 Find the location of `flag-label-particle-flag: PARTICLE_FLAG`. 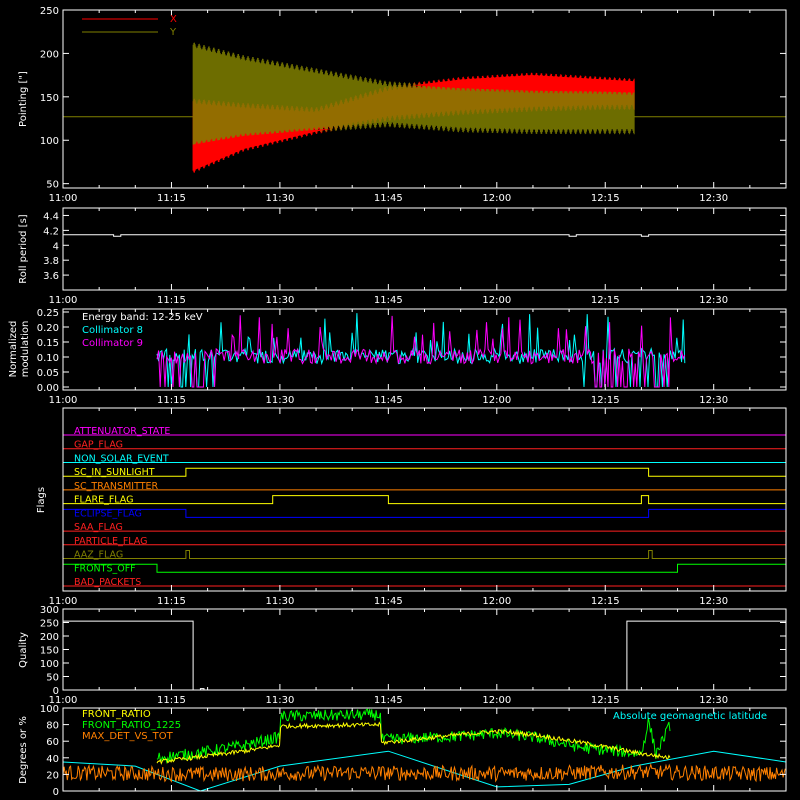

flag-label-particle-flag: PARTICLE_FLAG is located at coordinates (110, 541).